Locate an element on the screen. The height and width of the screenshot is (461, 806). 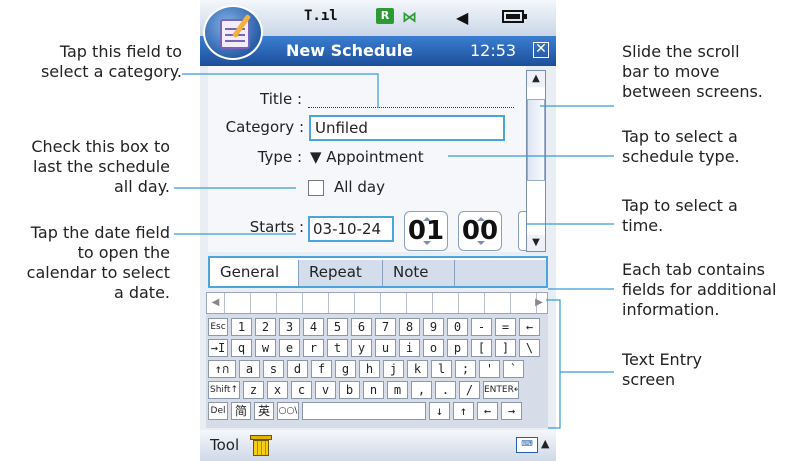
key: z is located at coordinates (253, 390).